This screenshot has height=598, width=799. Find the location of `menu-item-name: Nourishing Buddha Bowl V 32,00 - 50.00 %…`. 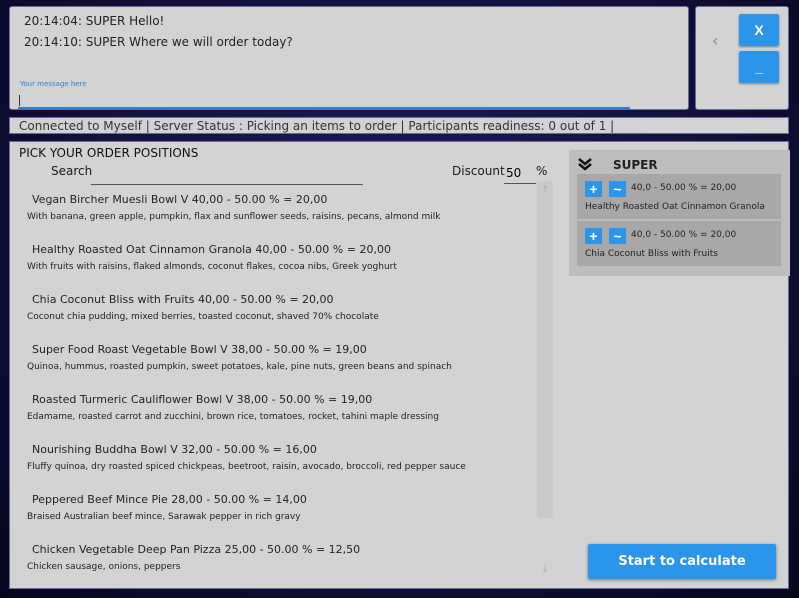

menu-item-name: Nourishing Buddha Bowl V 32,00 - 50.00 %… is located at coordinates (174, 449).